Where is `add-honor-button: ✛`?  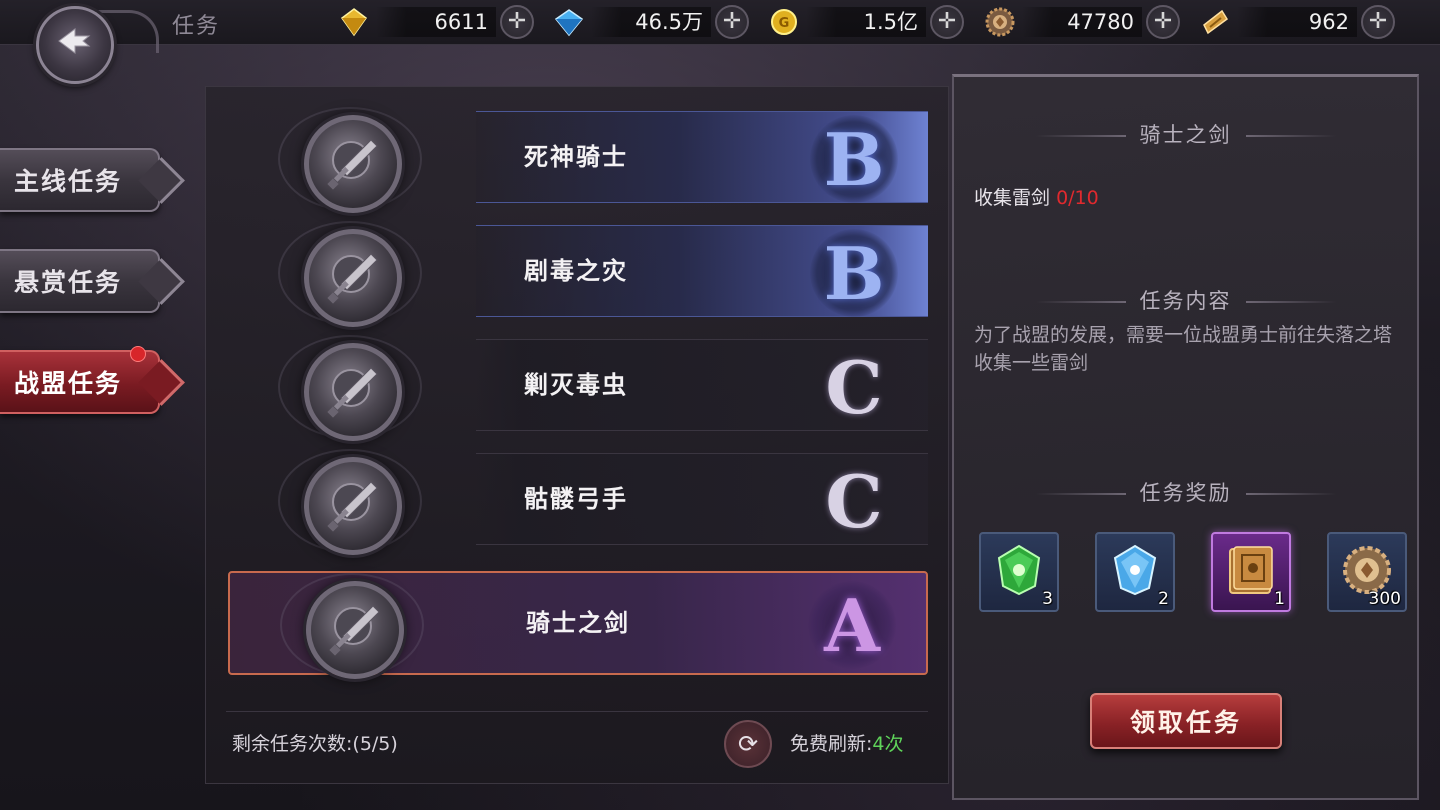
add-honor-button: ✛ is located at coordinates (1163, 22).